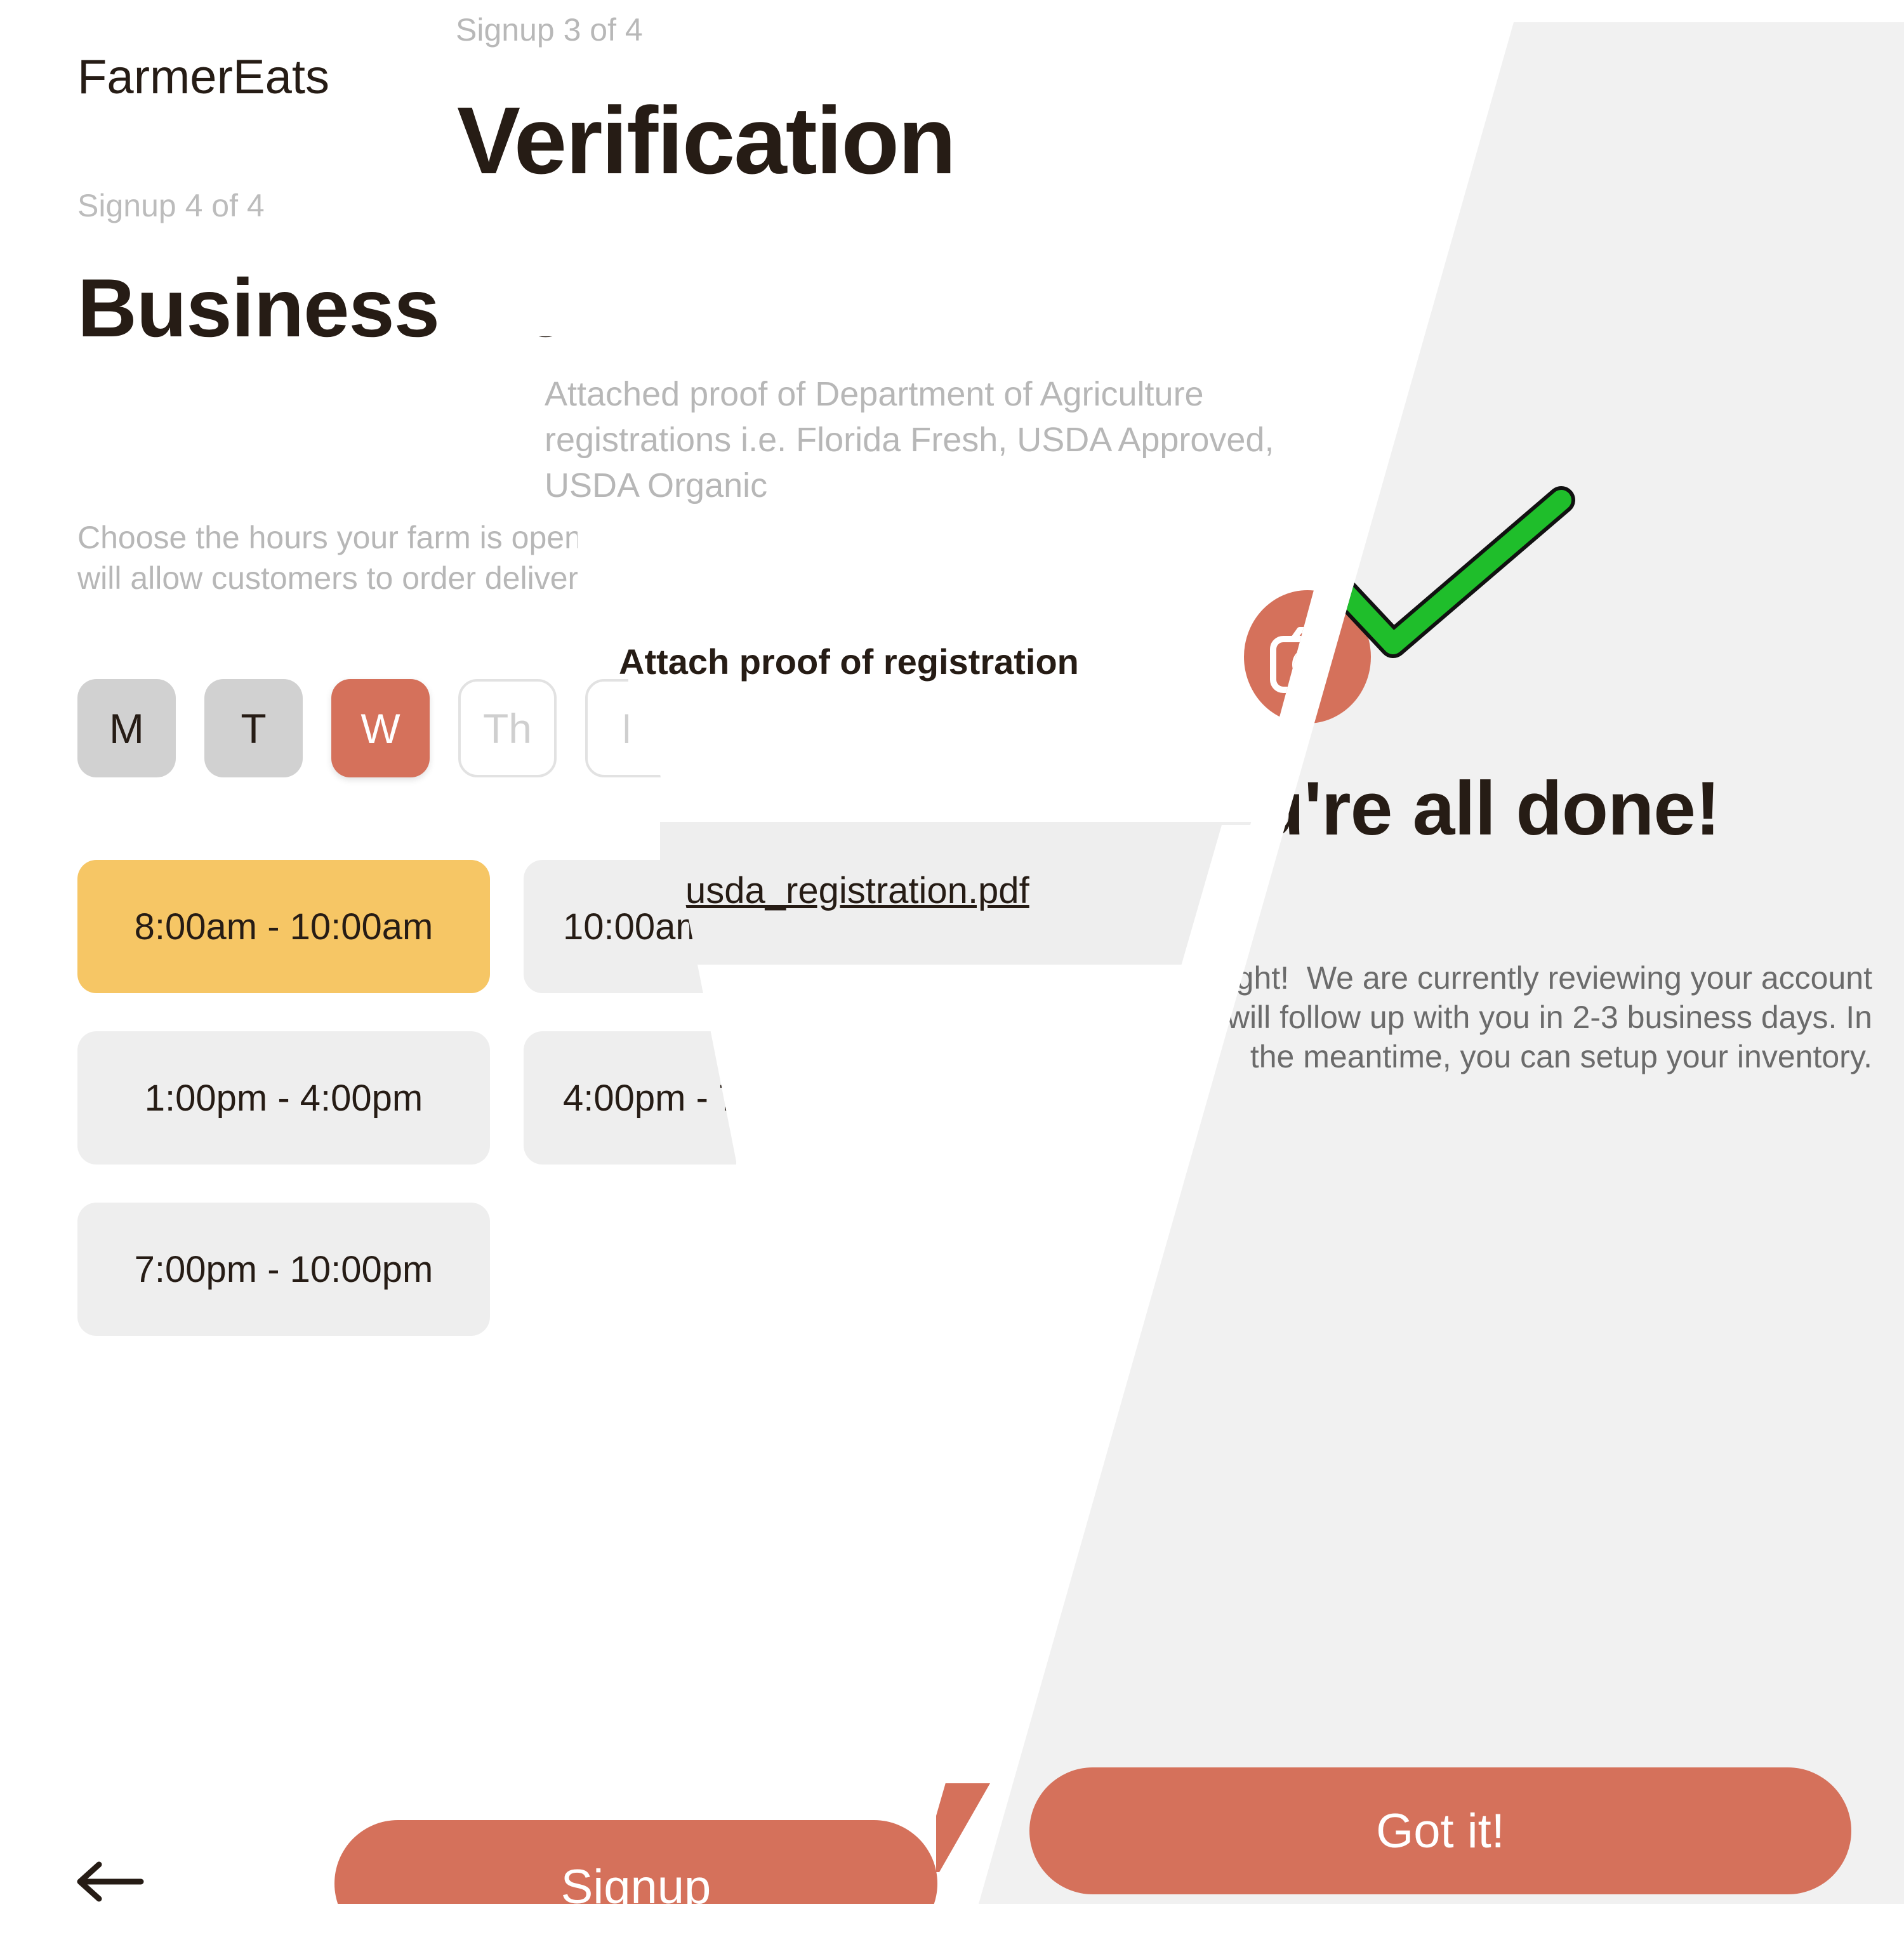 This screenshot has height=1947, width=1904. What do you see at coordinates (508, 728) in the screenshot?
I see `day-thursday: Th` at bounding box center [508, 728].